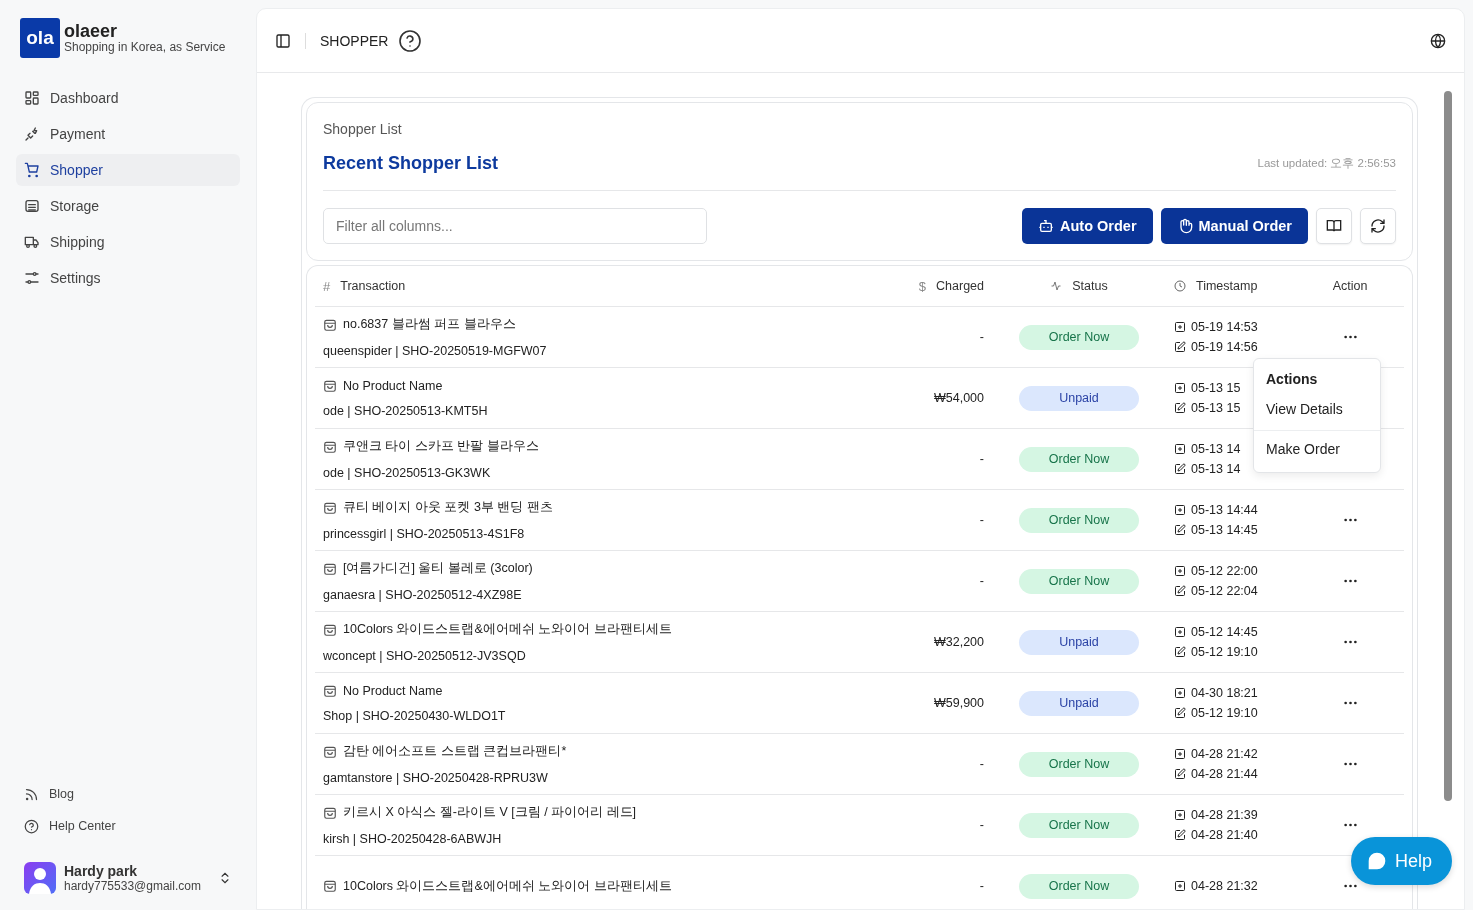 This screenshot has width=1473, height=910. What do you see at coordinates (128, 170) in the screenshot?
I see `nav-item: Shopper` at bounding box center [128, 170].